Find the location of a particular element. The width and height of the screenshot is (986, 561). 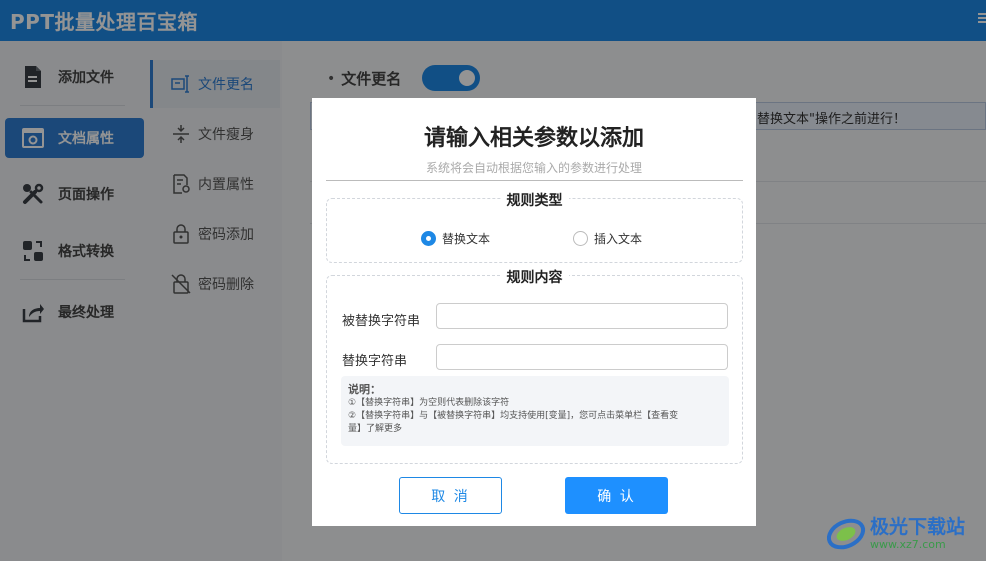

watermark-logo: 极光下载站 www.xz7.com is located at coordinates (904, 532).